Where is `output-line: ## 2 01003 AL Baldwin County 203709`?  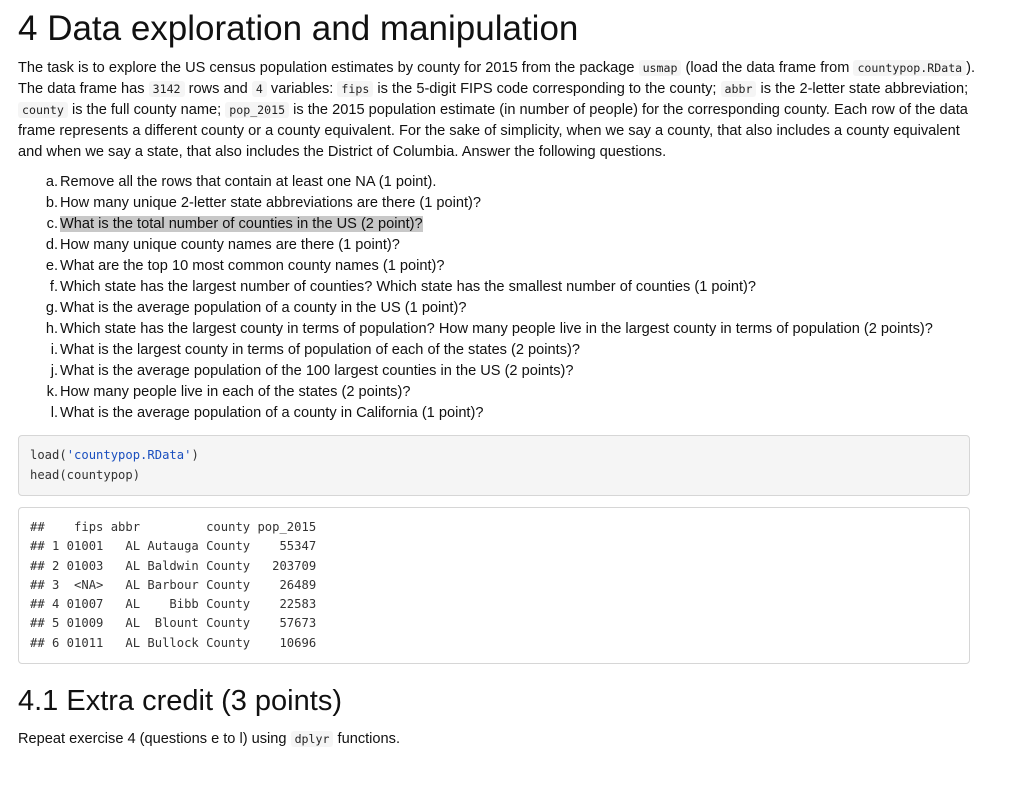
output-line: ## 2 01003 AL Baldwin County 203709 is located at coordinates (173, 565).